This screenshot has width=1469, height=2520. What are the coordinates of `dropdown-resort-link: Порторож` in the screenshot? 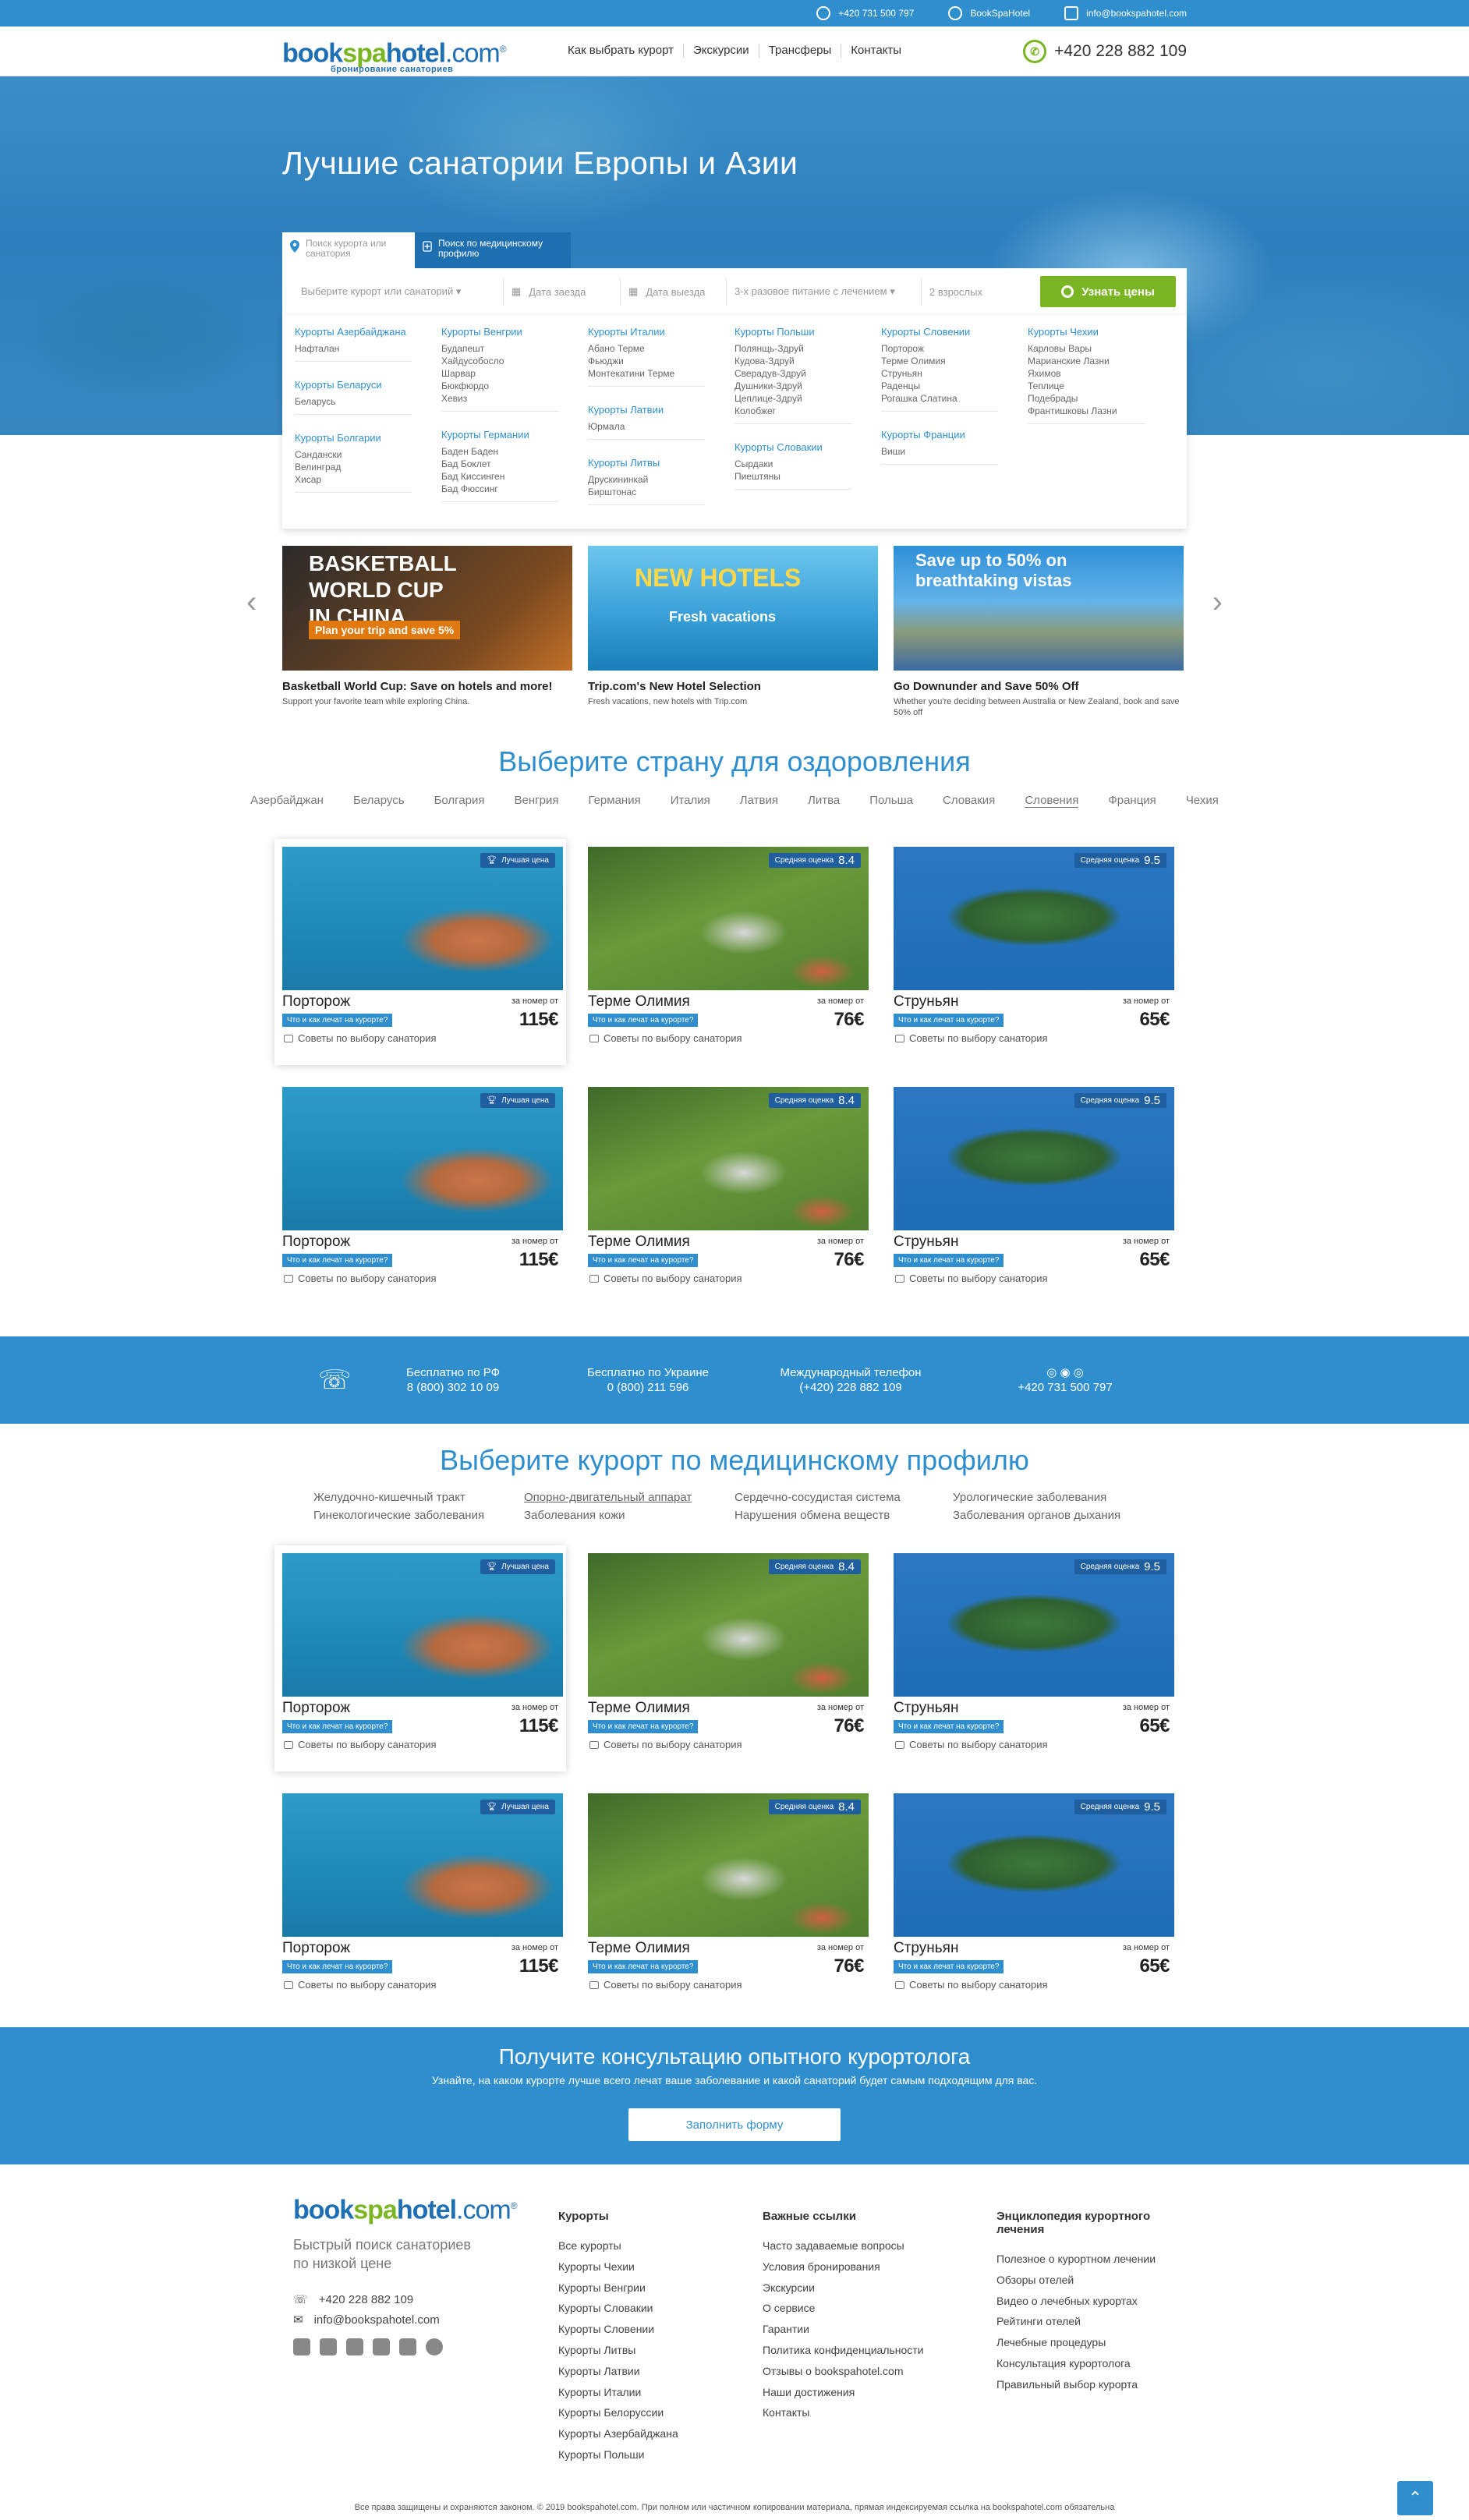 It's located at (954, 349).